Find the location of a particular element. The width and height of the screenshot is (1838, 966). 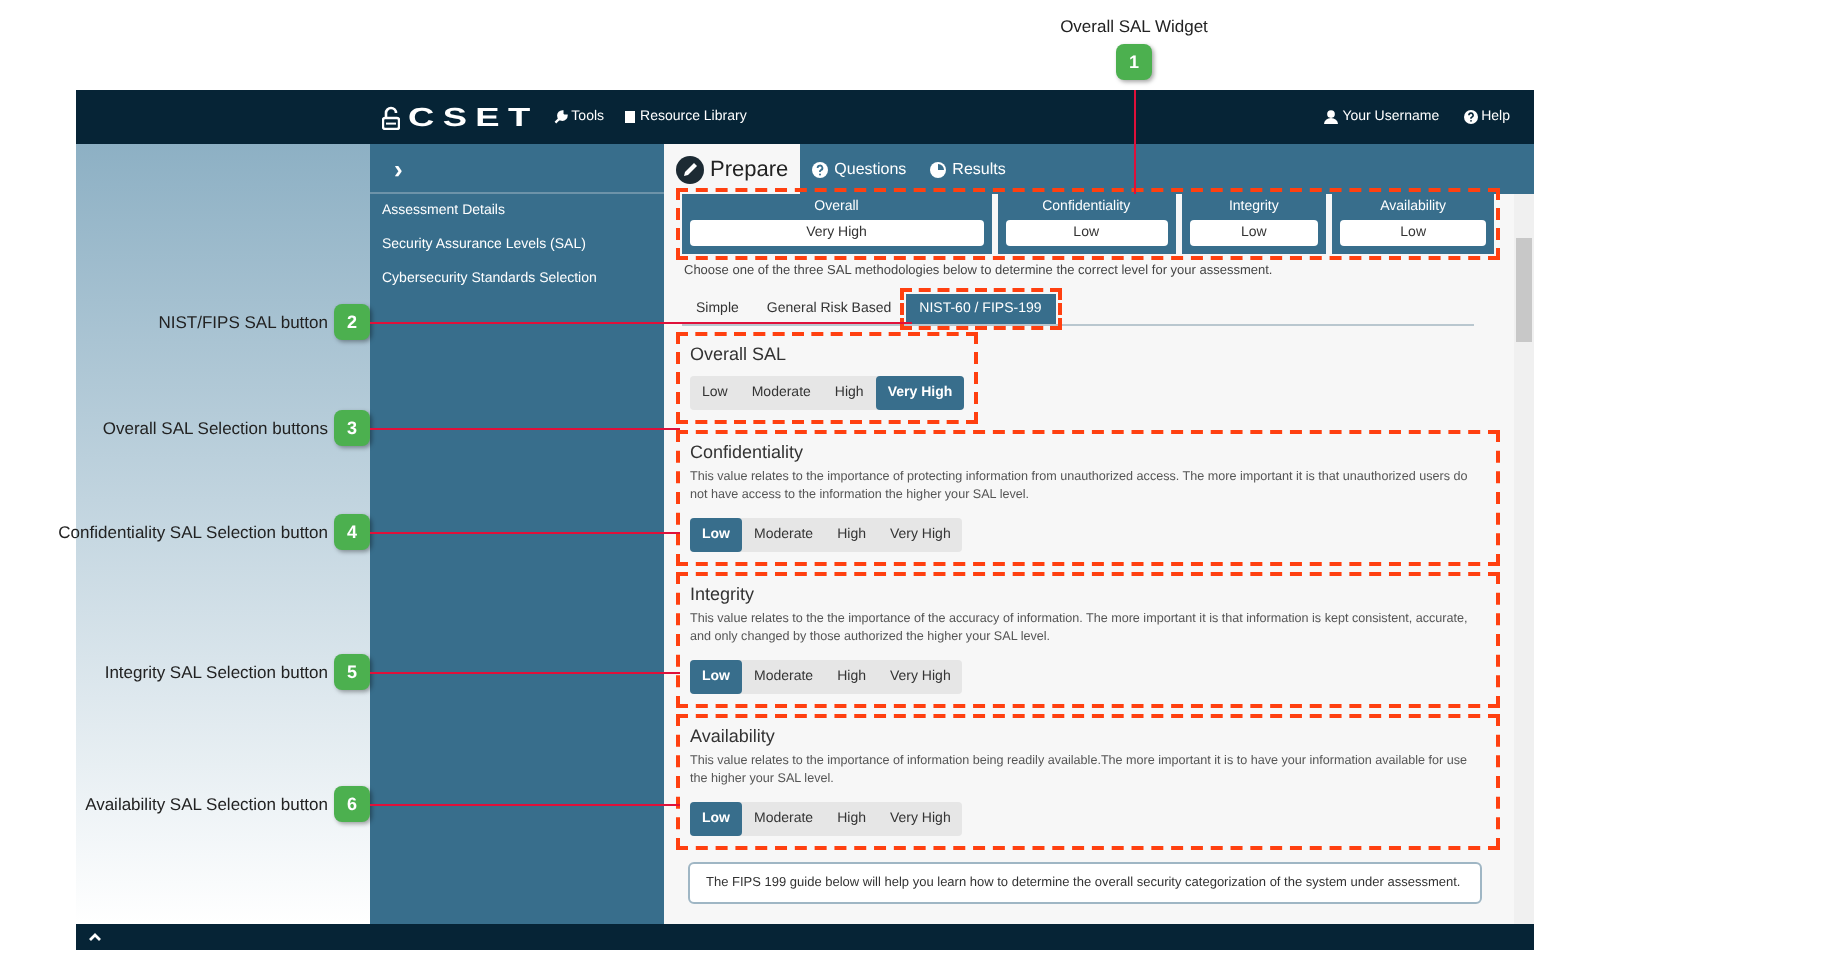

tab: Results is located at coordinates (968, 169).